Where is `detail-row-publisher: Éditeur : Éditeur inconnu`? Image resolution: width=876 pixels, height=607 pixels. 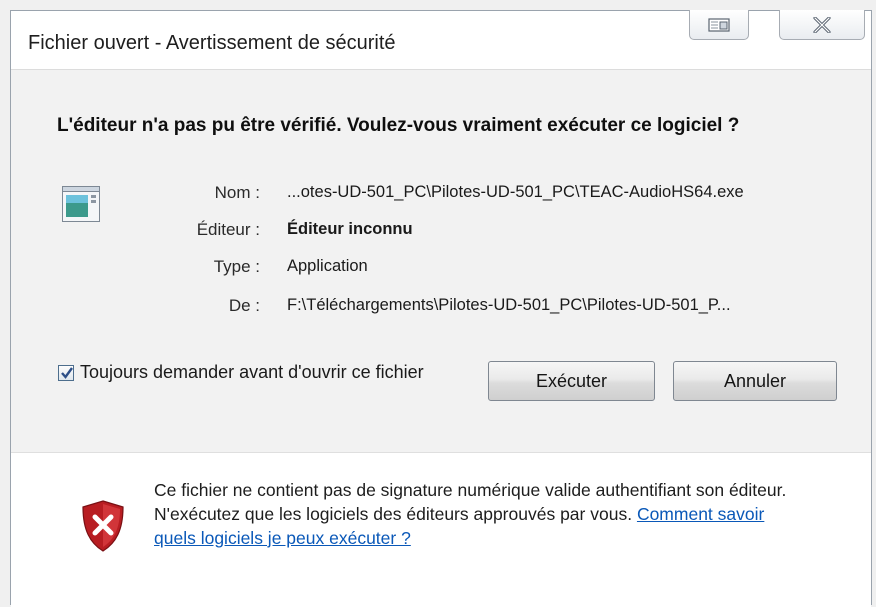
detail-row-publisher: Éditeur : Éditeur inconnu is located at coordinates (441, 233).